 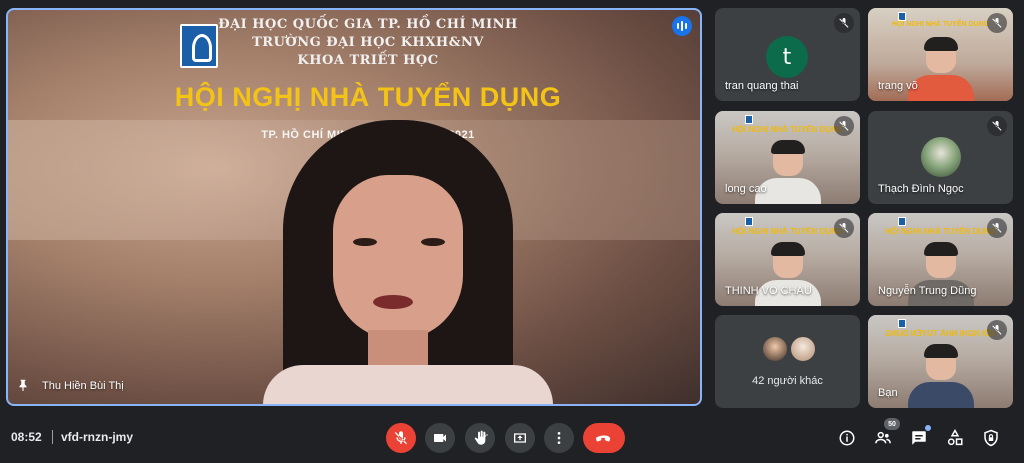 I want to click on present-screen-icon, so click(x=520, y=438).